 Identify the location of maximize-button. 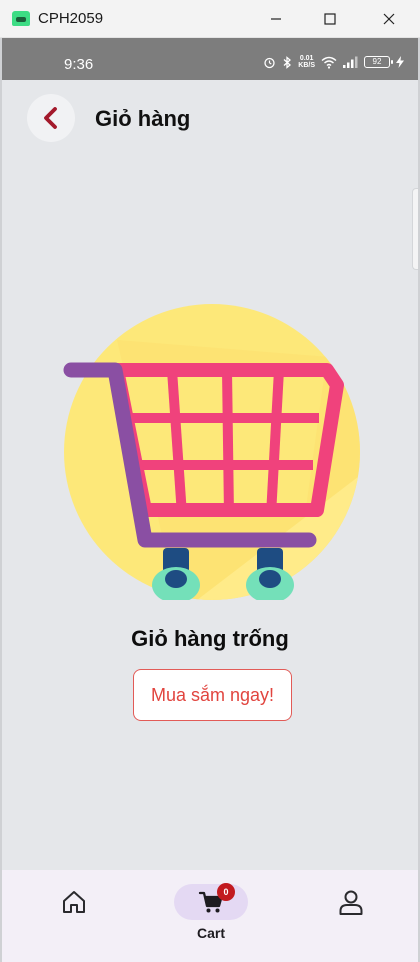
(330, 19).